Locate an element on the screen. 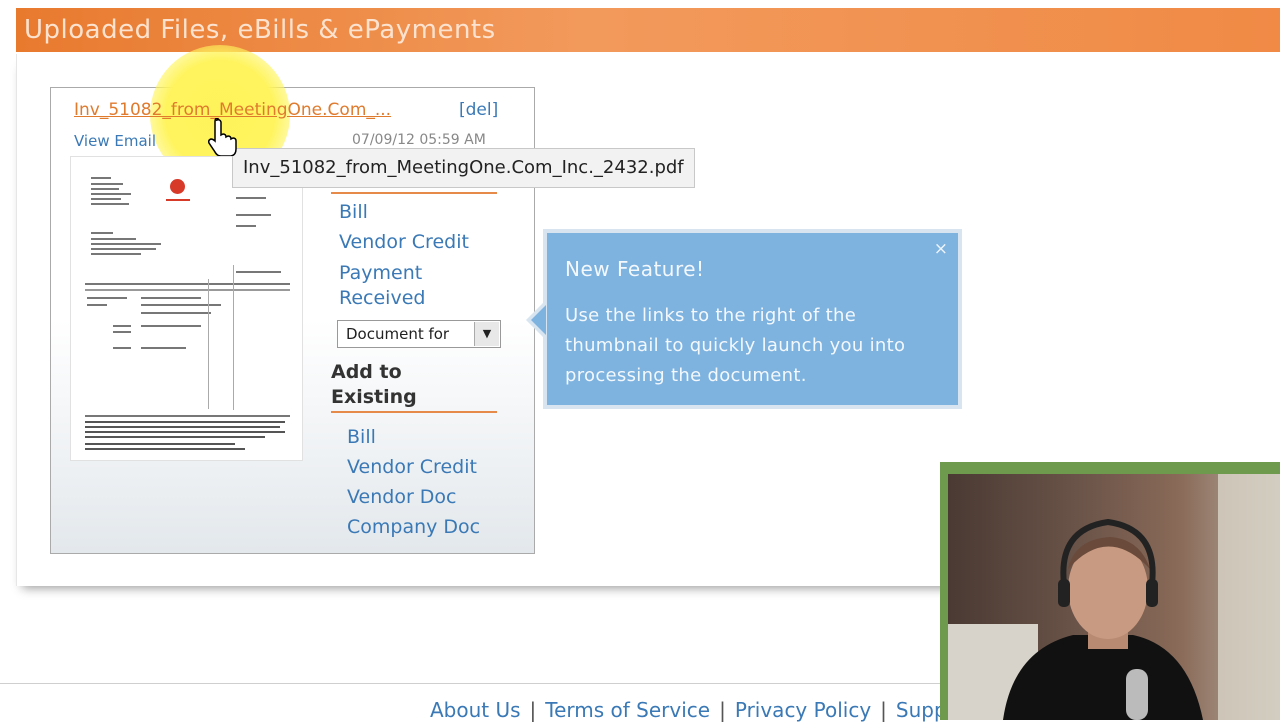 This screenshot has width=1280, height=722. add-existing-heading: Add to Existing is located at coordinates (374, 384).